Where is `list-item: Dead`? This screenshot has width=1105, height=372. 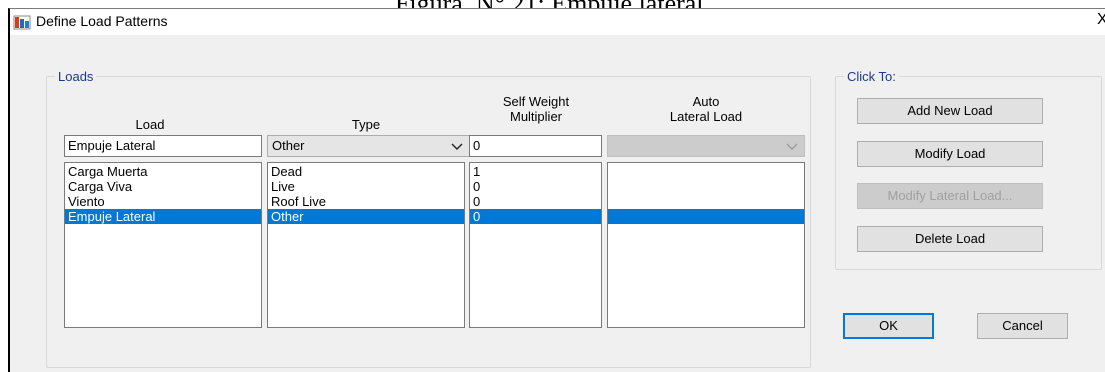 list-item: Dead is located at coordinates (366, 171).